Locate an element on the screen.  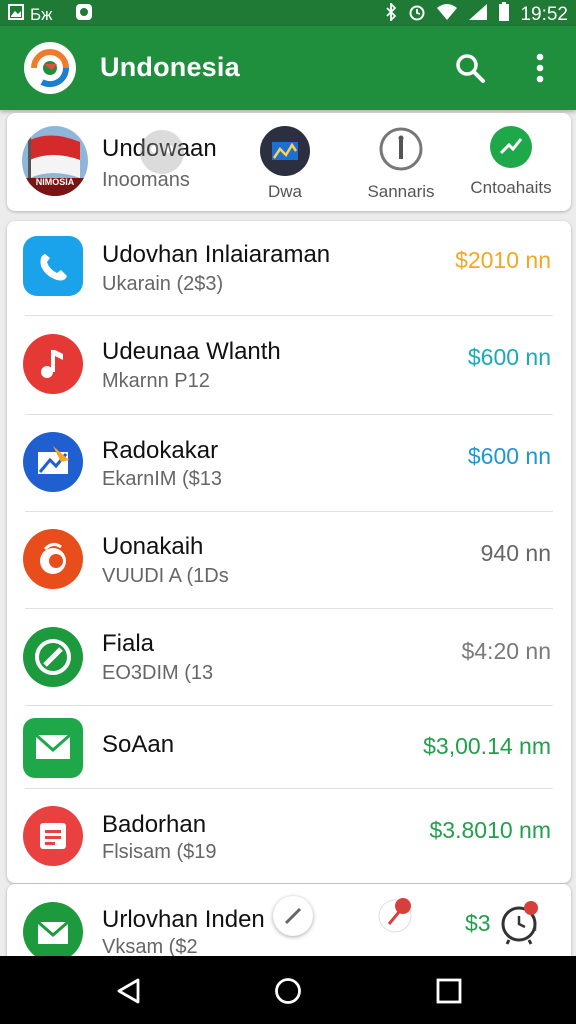
item-title: Udeunaa Wlanth is located at coordinates (191, 351).